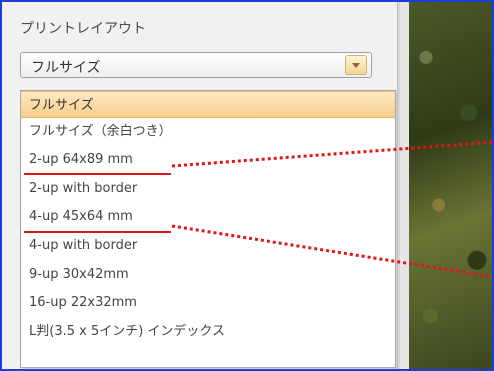 The height and width of the screenshot is (371, 494). What do you see at coordinates (404, 185) in the screenshot?
I see `panel-gap` at bounding box center [404, 185].